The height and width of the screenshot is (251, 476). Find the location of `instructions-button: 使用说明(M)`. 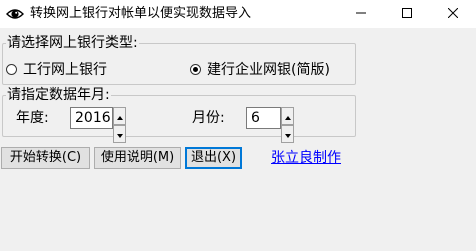

instructions-button: 使用说明(M) is located at coordinates (137, 158).